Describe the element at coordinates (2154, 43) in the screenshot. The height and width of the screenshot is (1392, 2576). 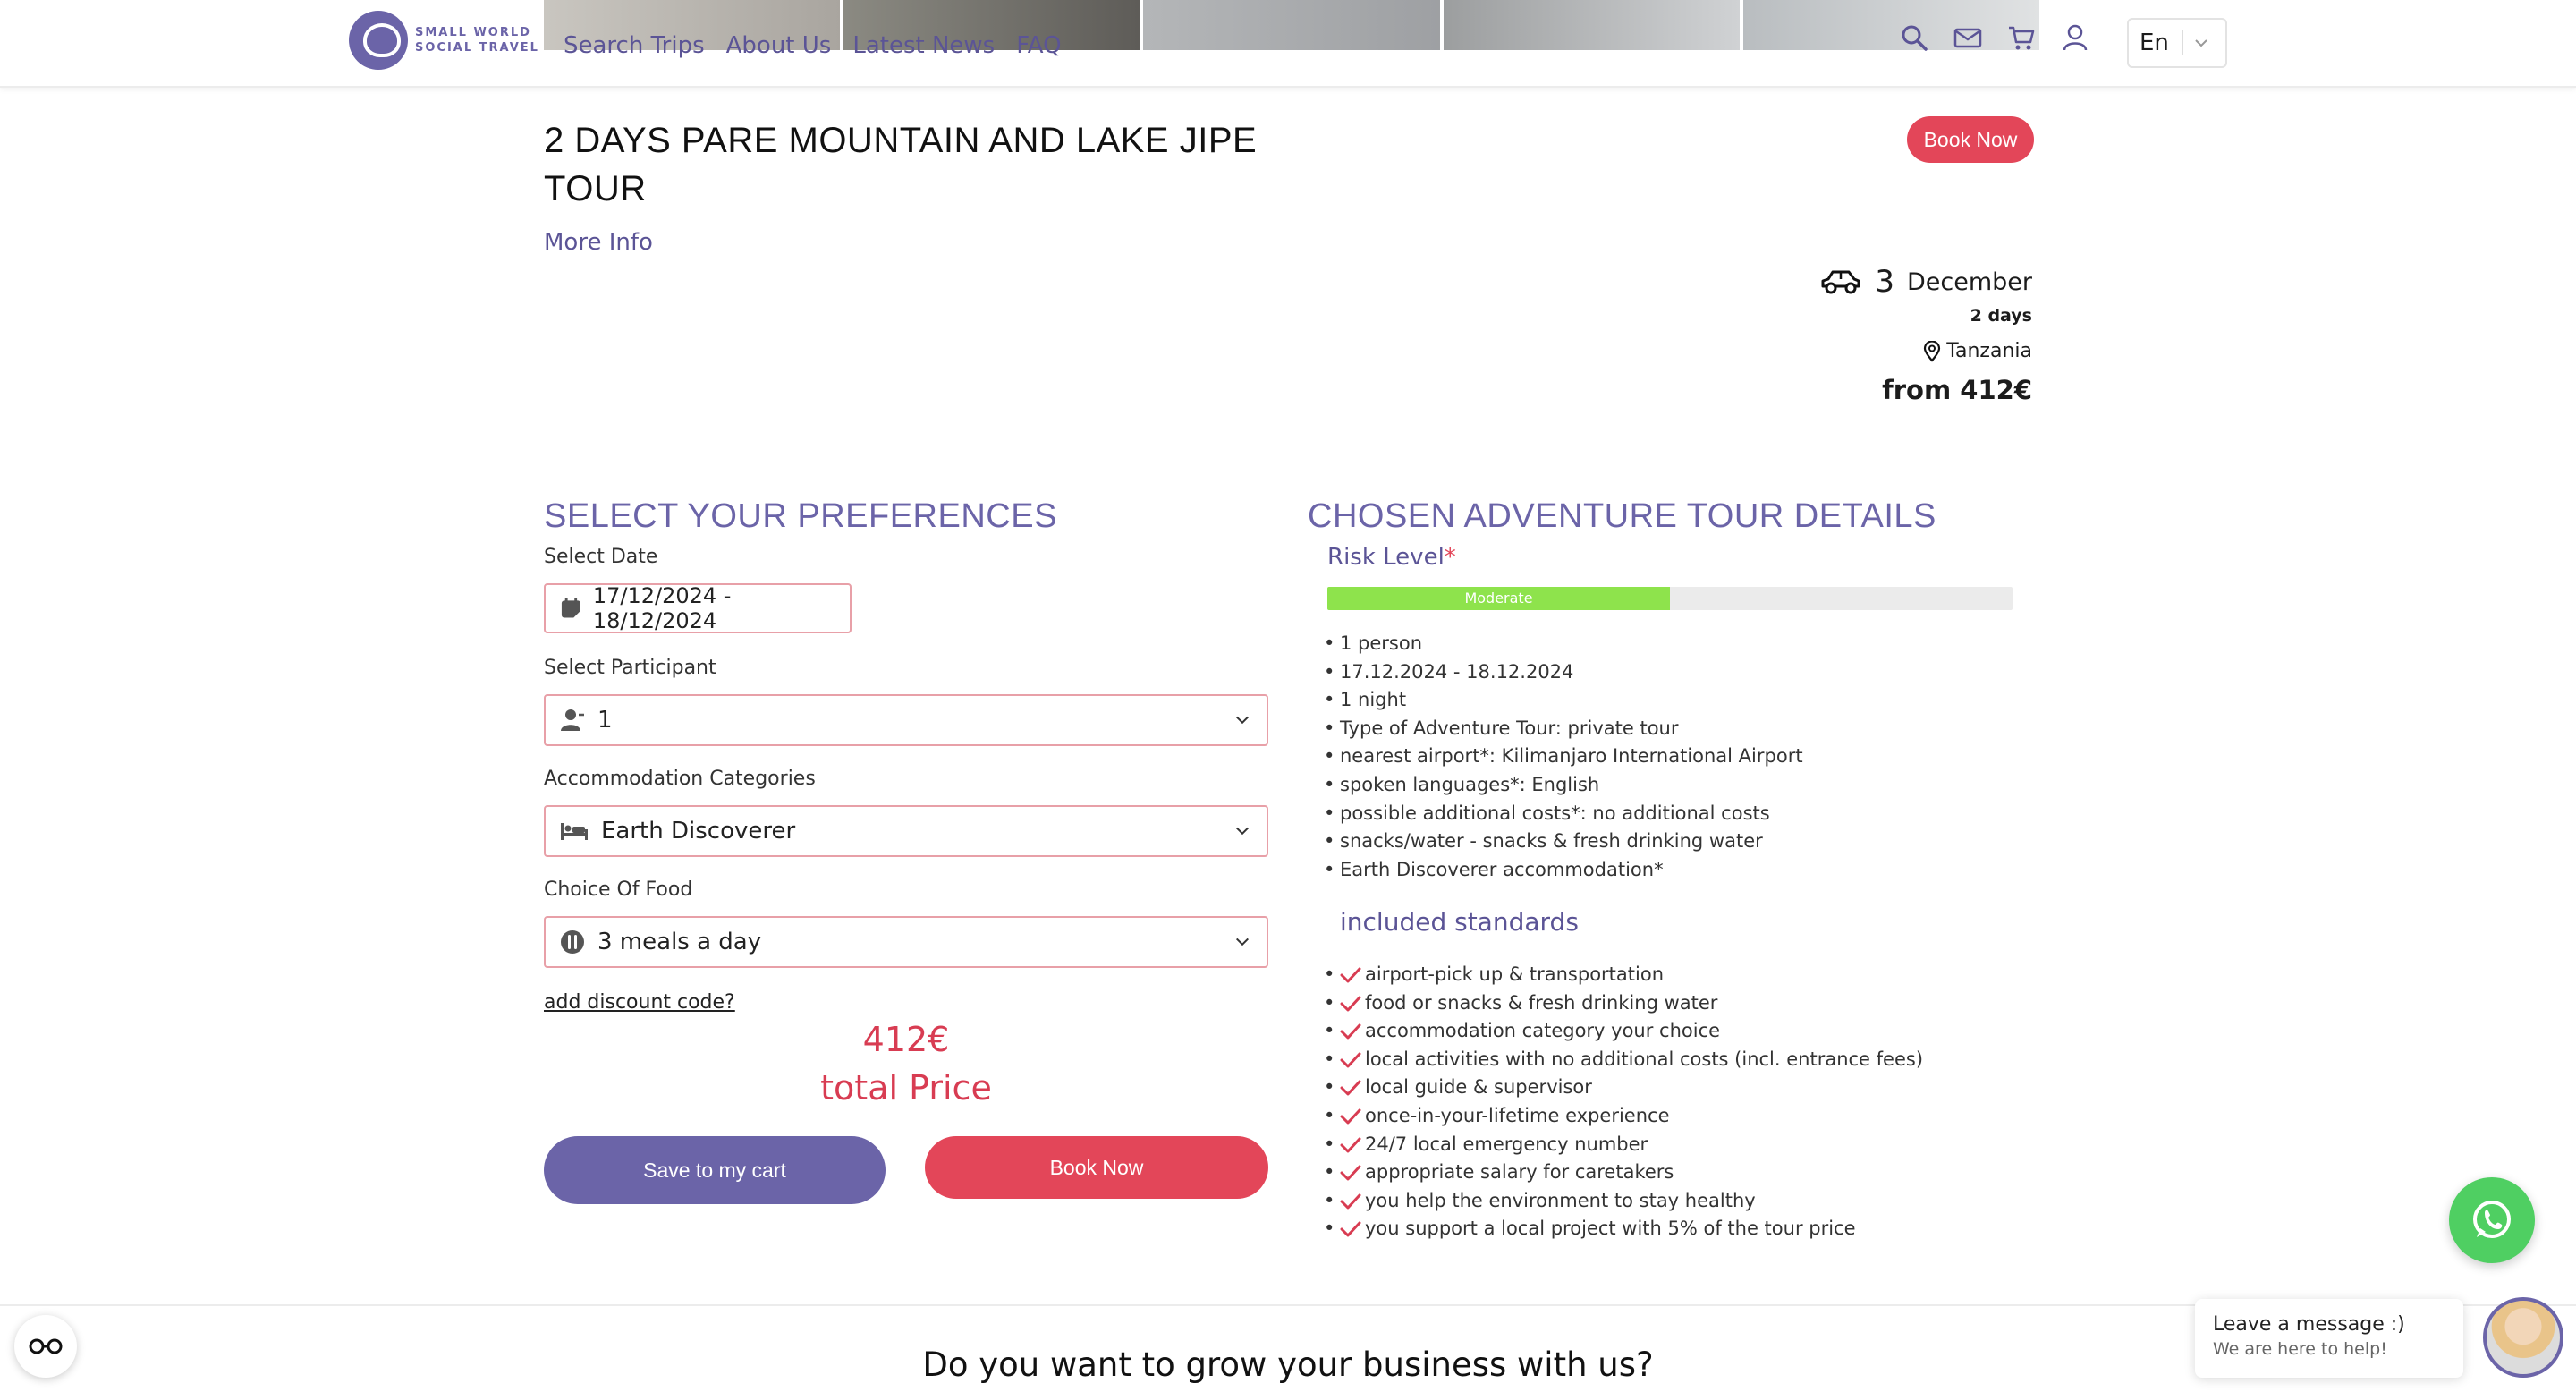
I see `language-value: En` at that location.